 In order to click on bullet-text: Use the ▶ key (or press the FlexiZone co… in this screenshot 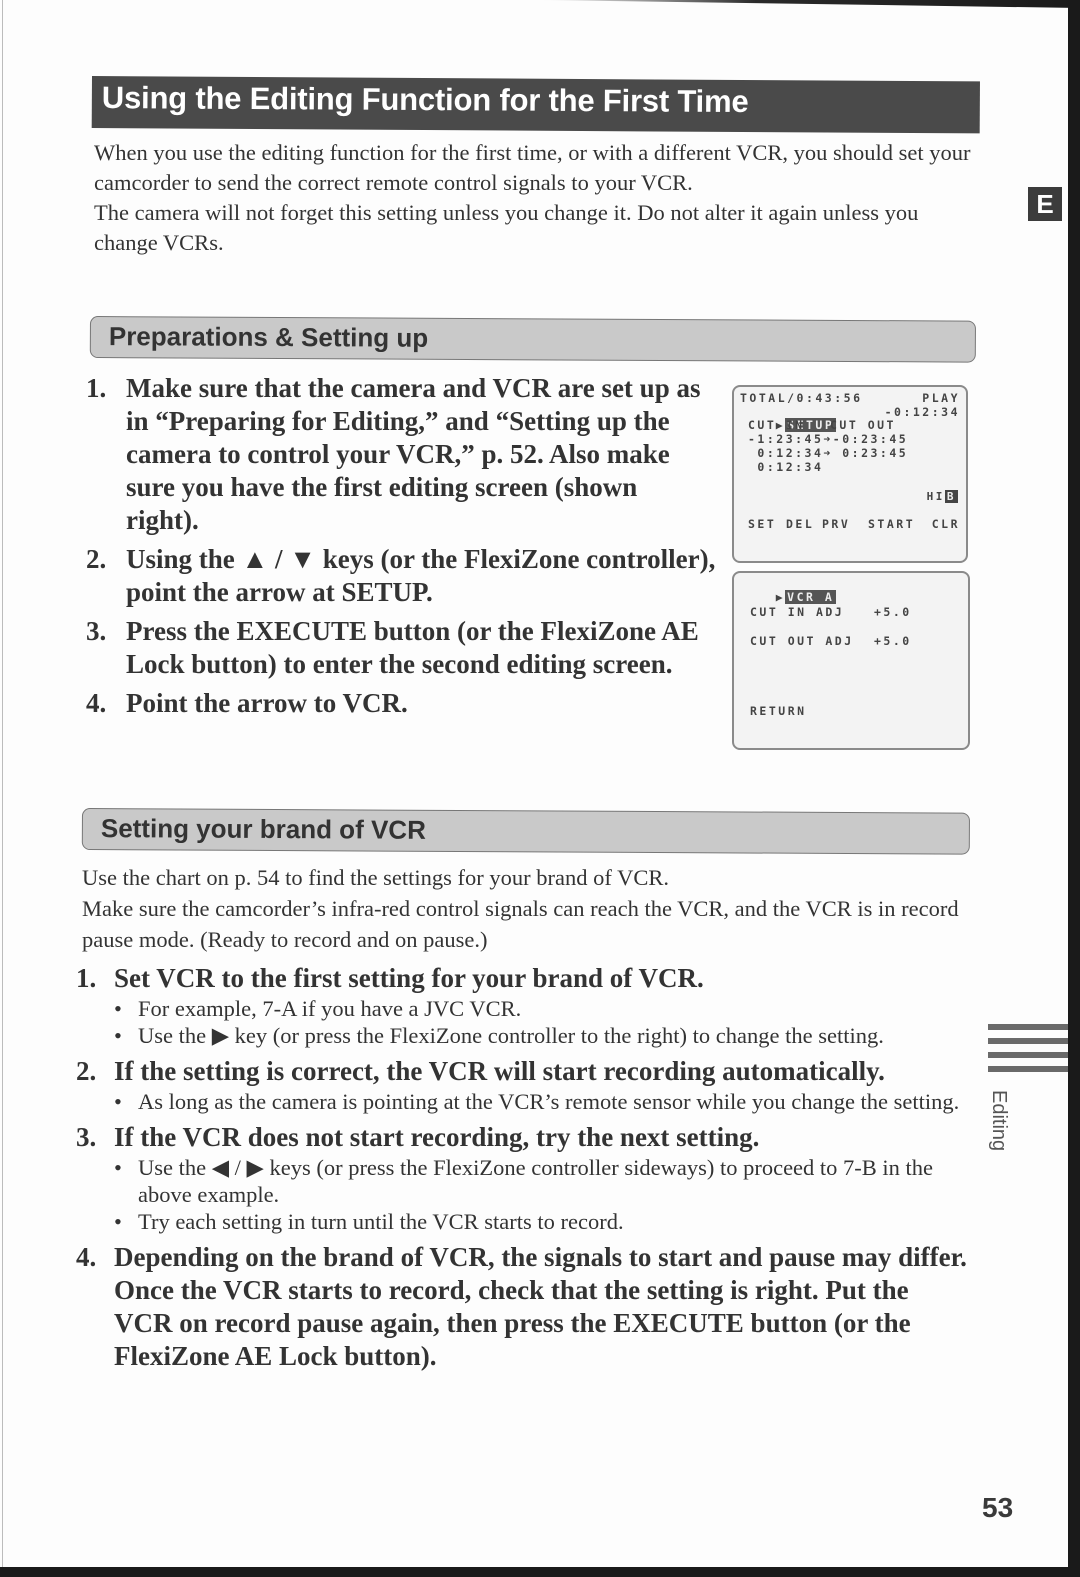, I will do `click(511, 1035)`.